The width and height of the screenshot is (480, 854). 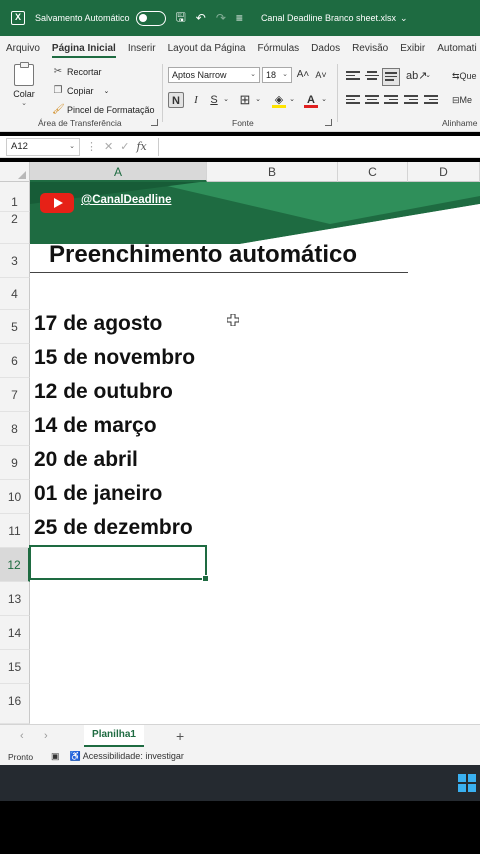 What do you see at coordinates (77, 71) in the screenshot?
I see `cut-button: ✂ Recortar` at bounding box center [77, 71].